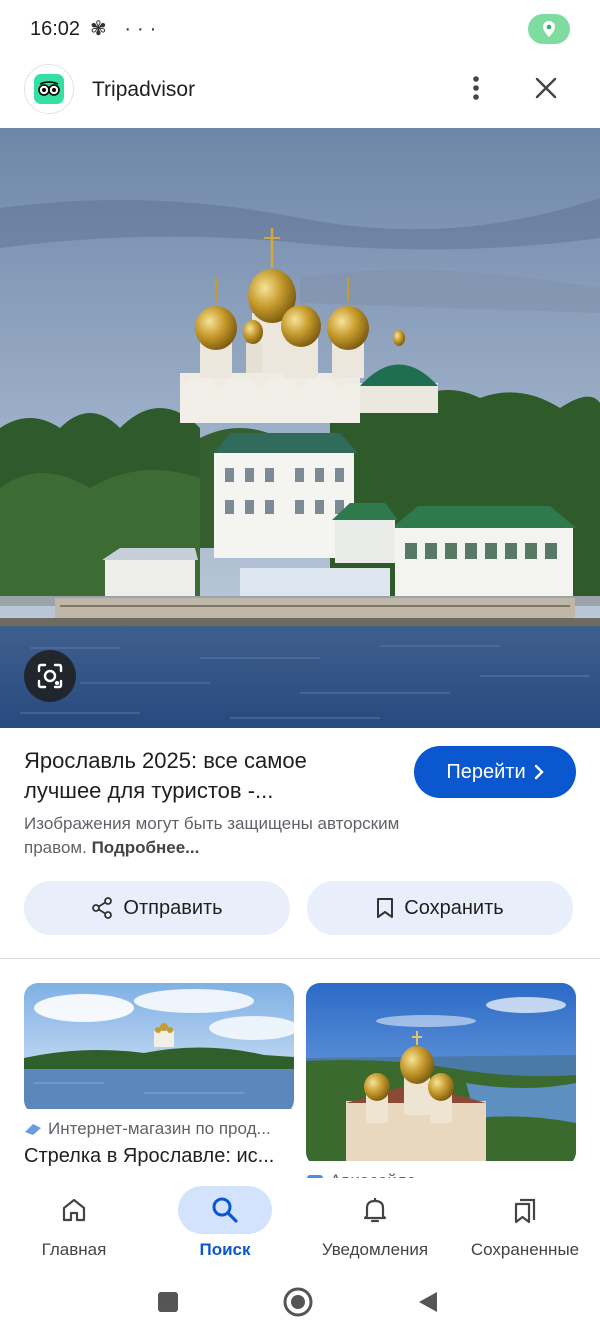  I want to click on location-pin-icon, so click(549, 29).